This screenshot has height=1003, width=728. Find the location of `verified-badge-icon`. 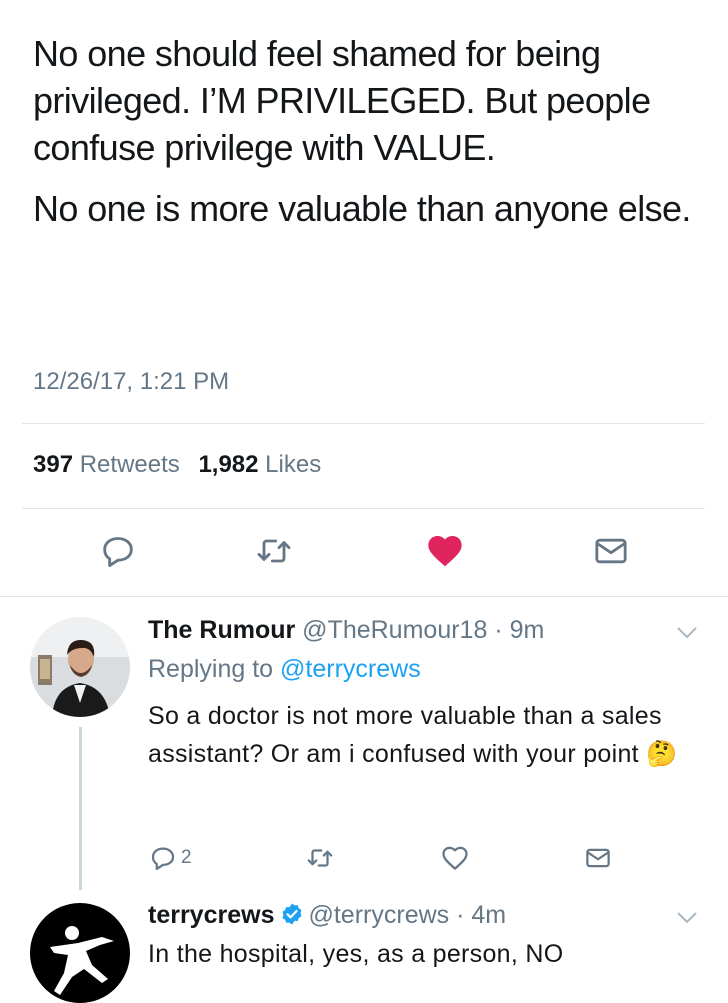

verified-badge-icon is located at coordinates (292, 914).